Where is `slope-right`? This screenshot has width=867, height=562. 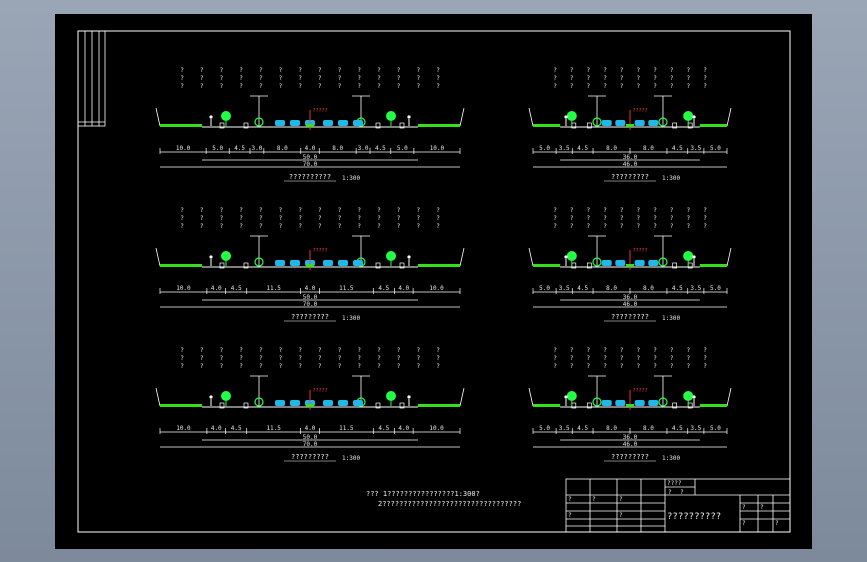 slope-right is located at coordinates (729, 397).